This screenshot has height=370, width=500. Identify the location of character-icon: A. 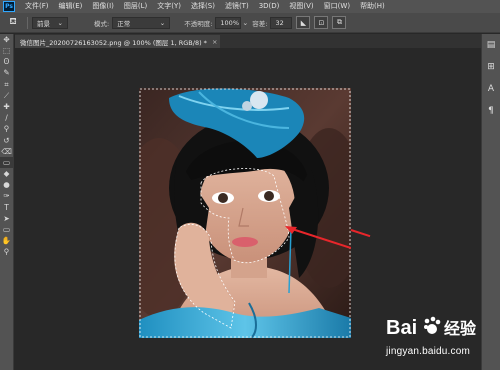
(491, 89).